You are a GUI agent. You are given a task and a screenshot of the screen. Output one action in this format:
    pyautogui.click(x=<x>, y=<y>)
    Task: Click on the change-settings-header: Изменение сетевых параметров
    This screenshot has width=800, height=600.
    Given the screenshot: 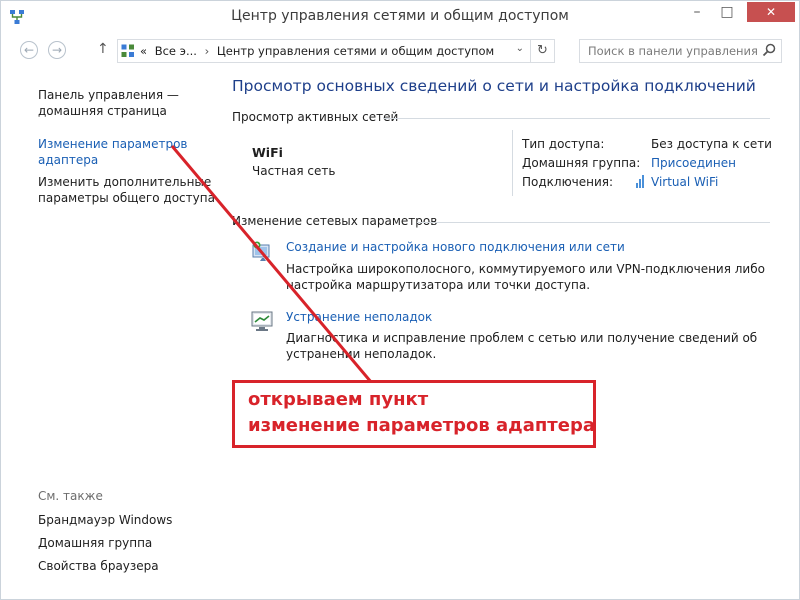 What is the action you would take?
    pyautogui.click(x=335, y=221)
    